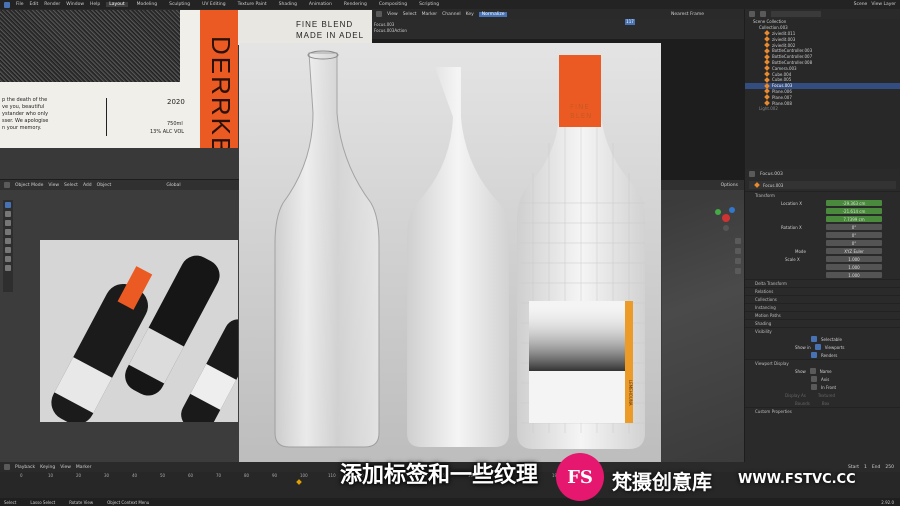 This screenshot has width=900, height=506. I want to click on camera-view-icon, so click(738, 261).